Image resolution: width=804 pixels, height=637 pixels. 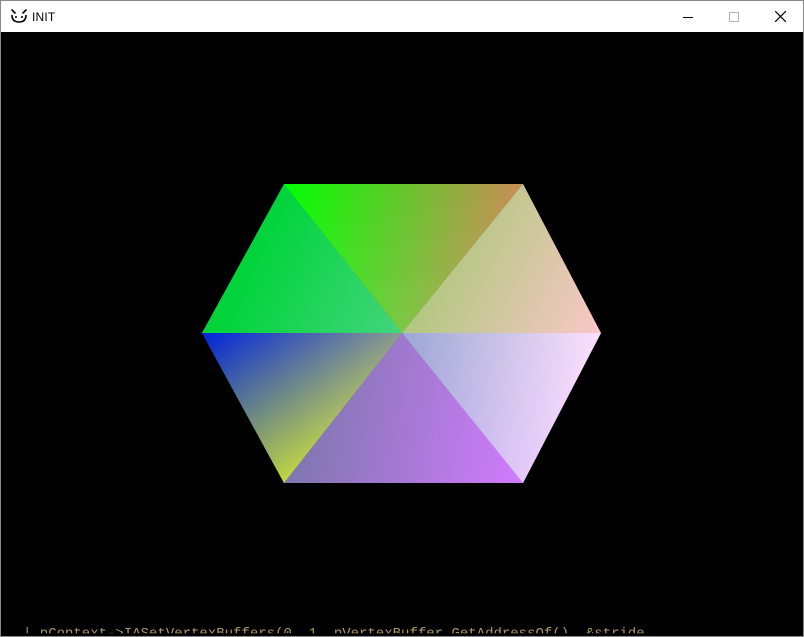 I want to click on maximize-icon, so click(x=734, y=16).